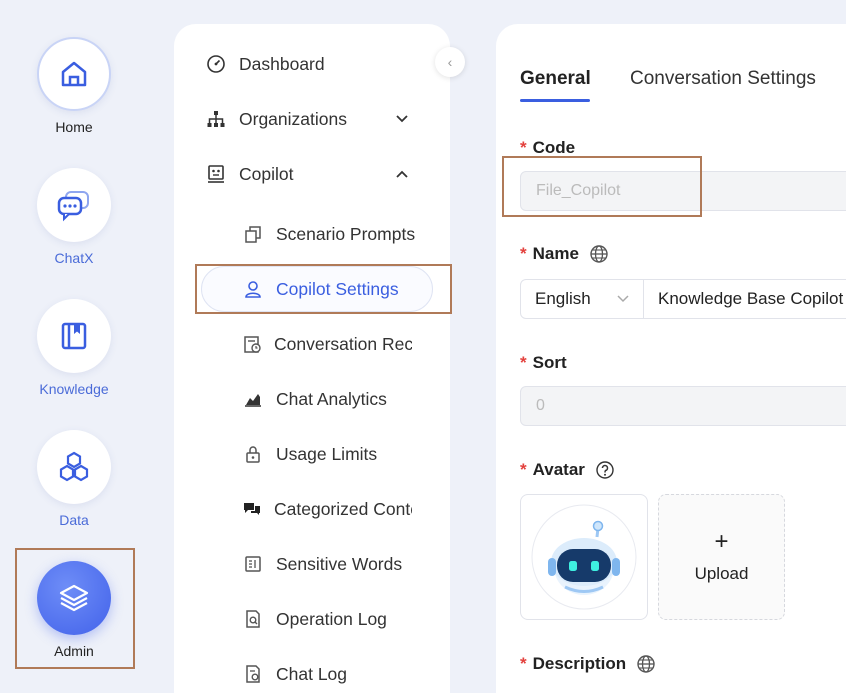 The height and width of the screenshot is (693, 846). I want to click on description-field-label: * Description, so click(588, 664).